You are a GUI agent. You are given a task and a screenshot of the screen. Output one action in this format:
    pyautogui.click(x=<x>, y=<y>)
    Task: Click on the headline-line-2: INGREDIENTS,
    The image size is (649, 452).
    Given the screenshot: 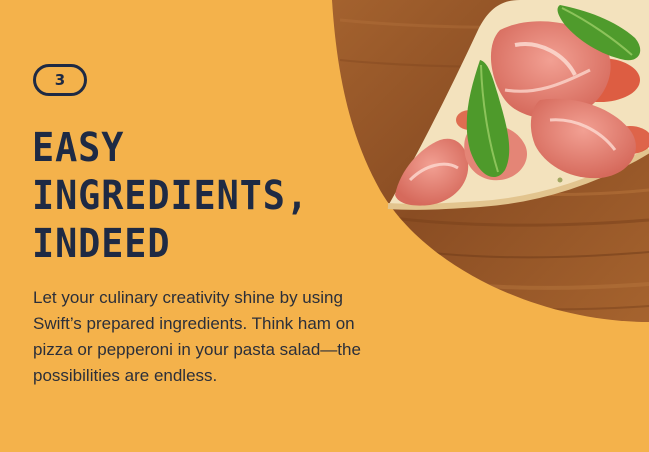 What is the action you would take?
    pyautogui.click(x=170, y=196)
    